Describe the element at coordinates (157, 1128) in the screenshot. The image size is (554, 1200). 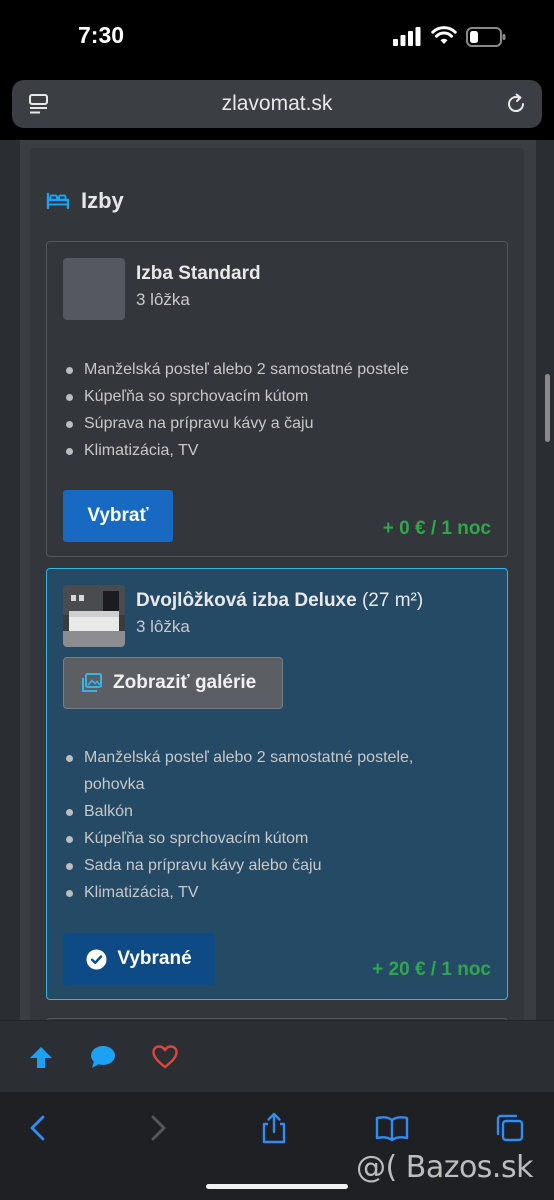
I see `forward-icon` at that location.